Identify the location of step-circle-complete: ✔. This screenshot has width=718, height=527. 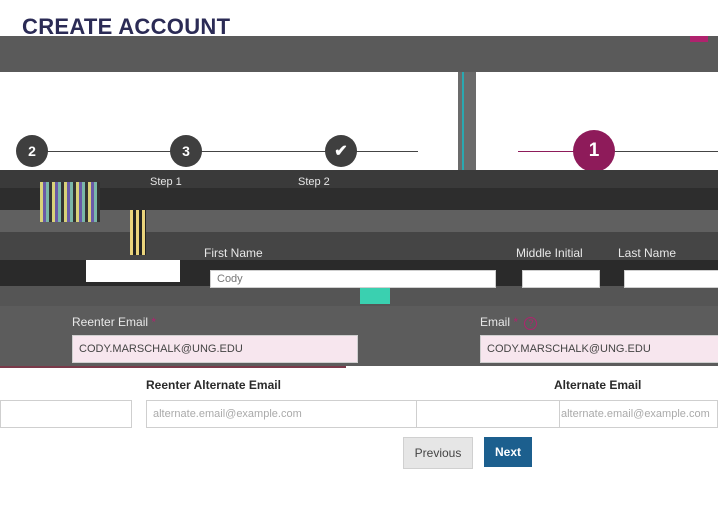
(341, 151).